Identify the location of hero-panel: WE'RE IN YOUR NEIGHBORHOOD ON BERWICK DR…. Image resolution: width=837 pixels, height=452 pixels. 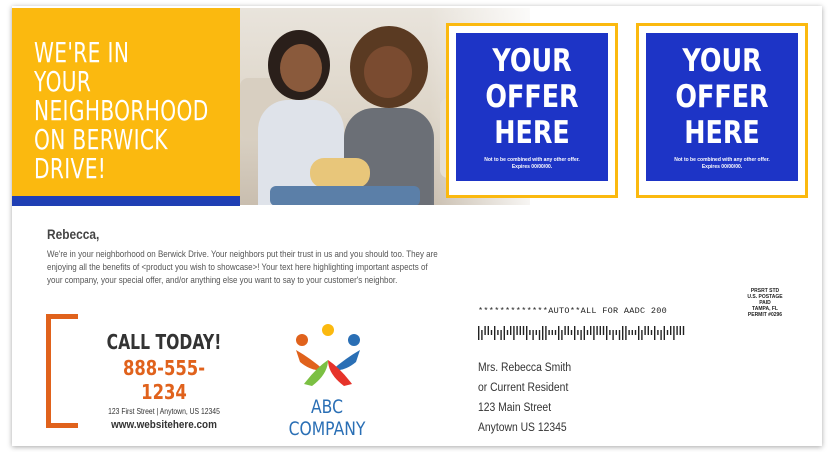
(126, 105).